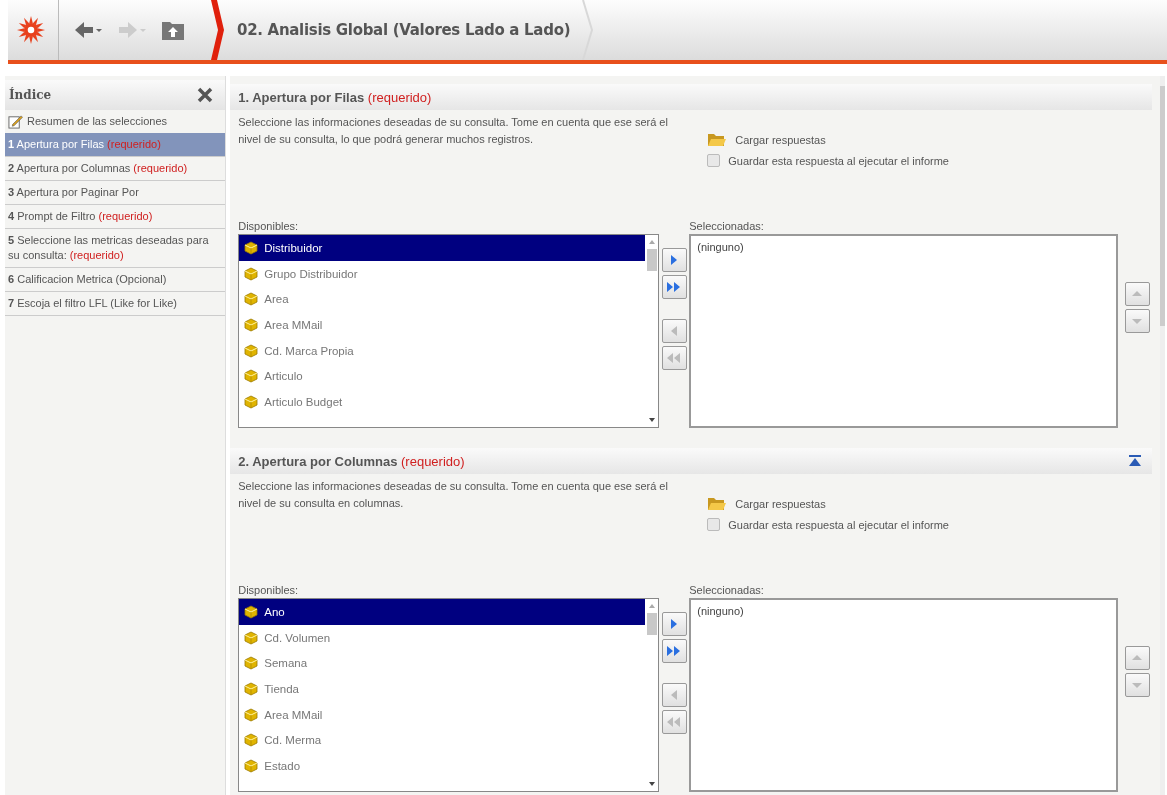 Image resolution: width=1167 pixels, height=795 pixels. What do you see at coordinates (1135, 461) in the screenshot?
I see `collapse-icon` at bounding box center [1135, 461].